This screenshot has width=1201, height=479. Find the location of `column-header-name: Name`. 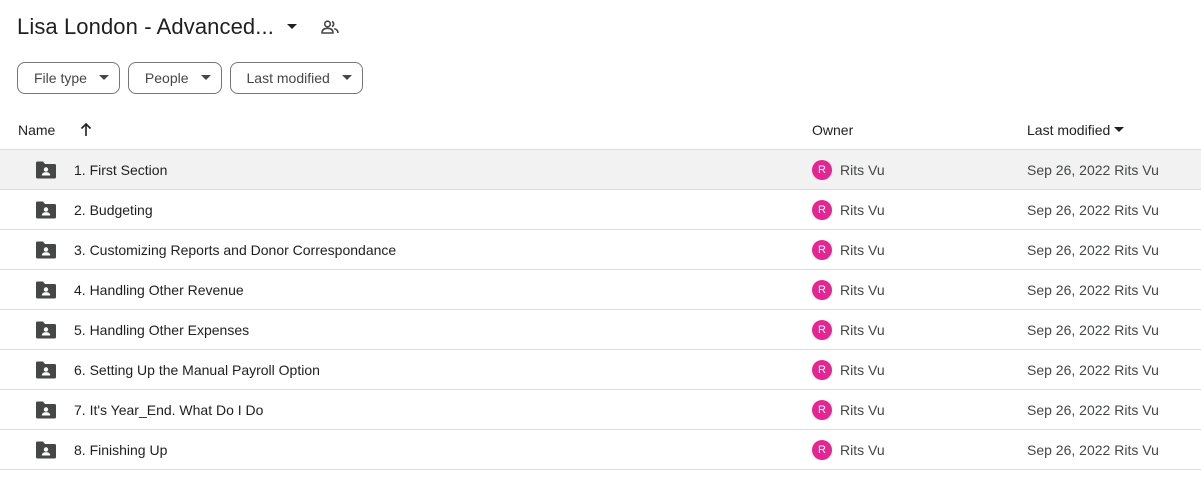

column-header-name: Name is located at coordinates (36, 130).